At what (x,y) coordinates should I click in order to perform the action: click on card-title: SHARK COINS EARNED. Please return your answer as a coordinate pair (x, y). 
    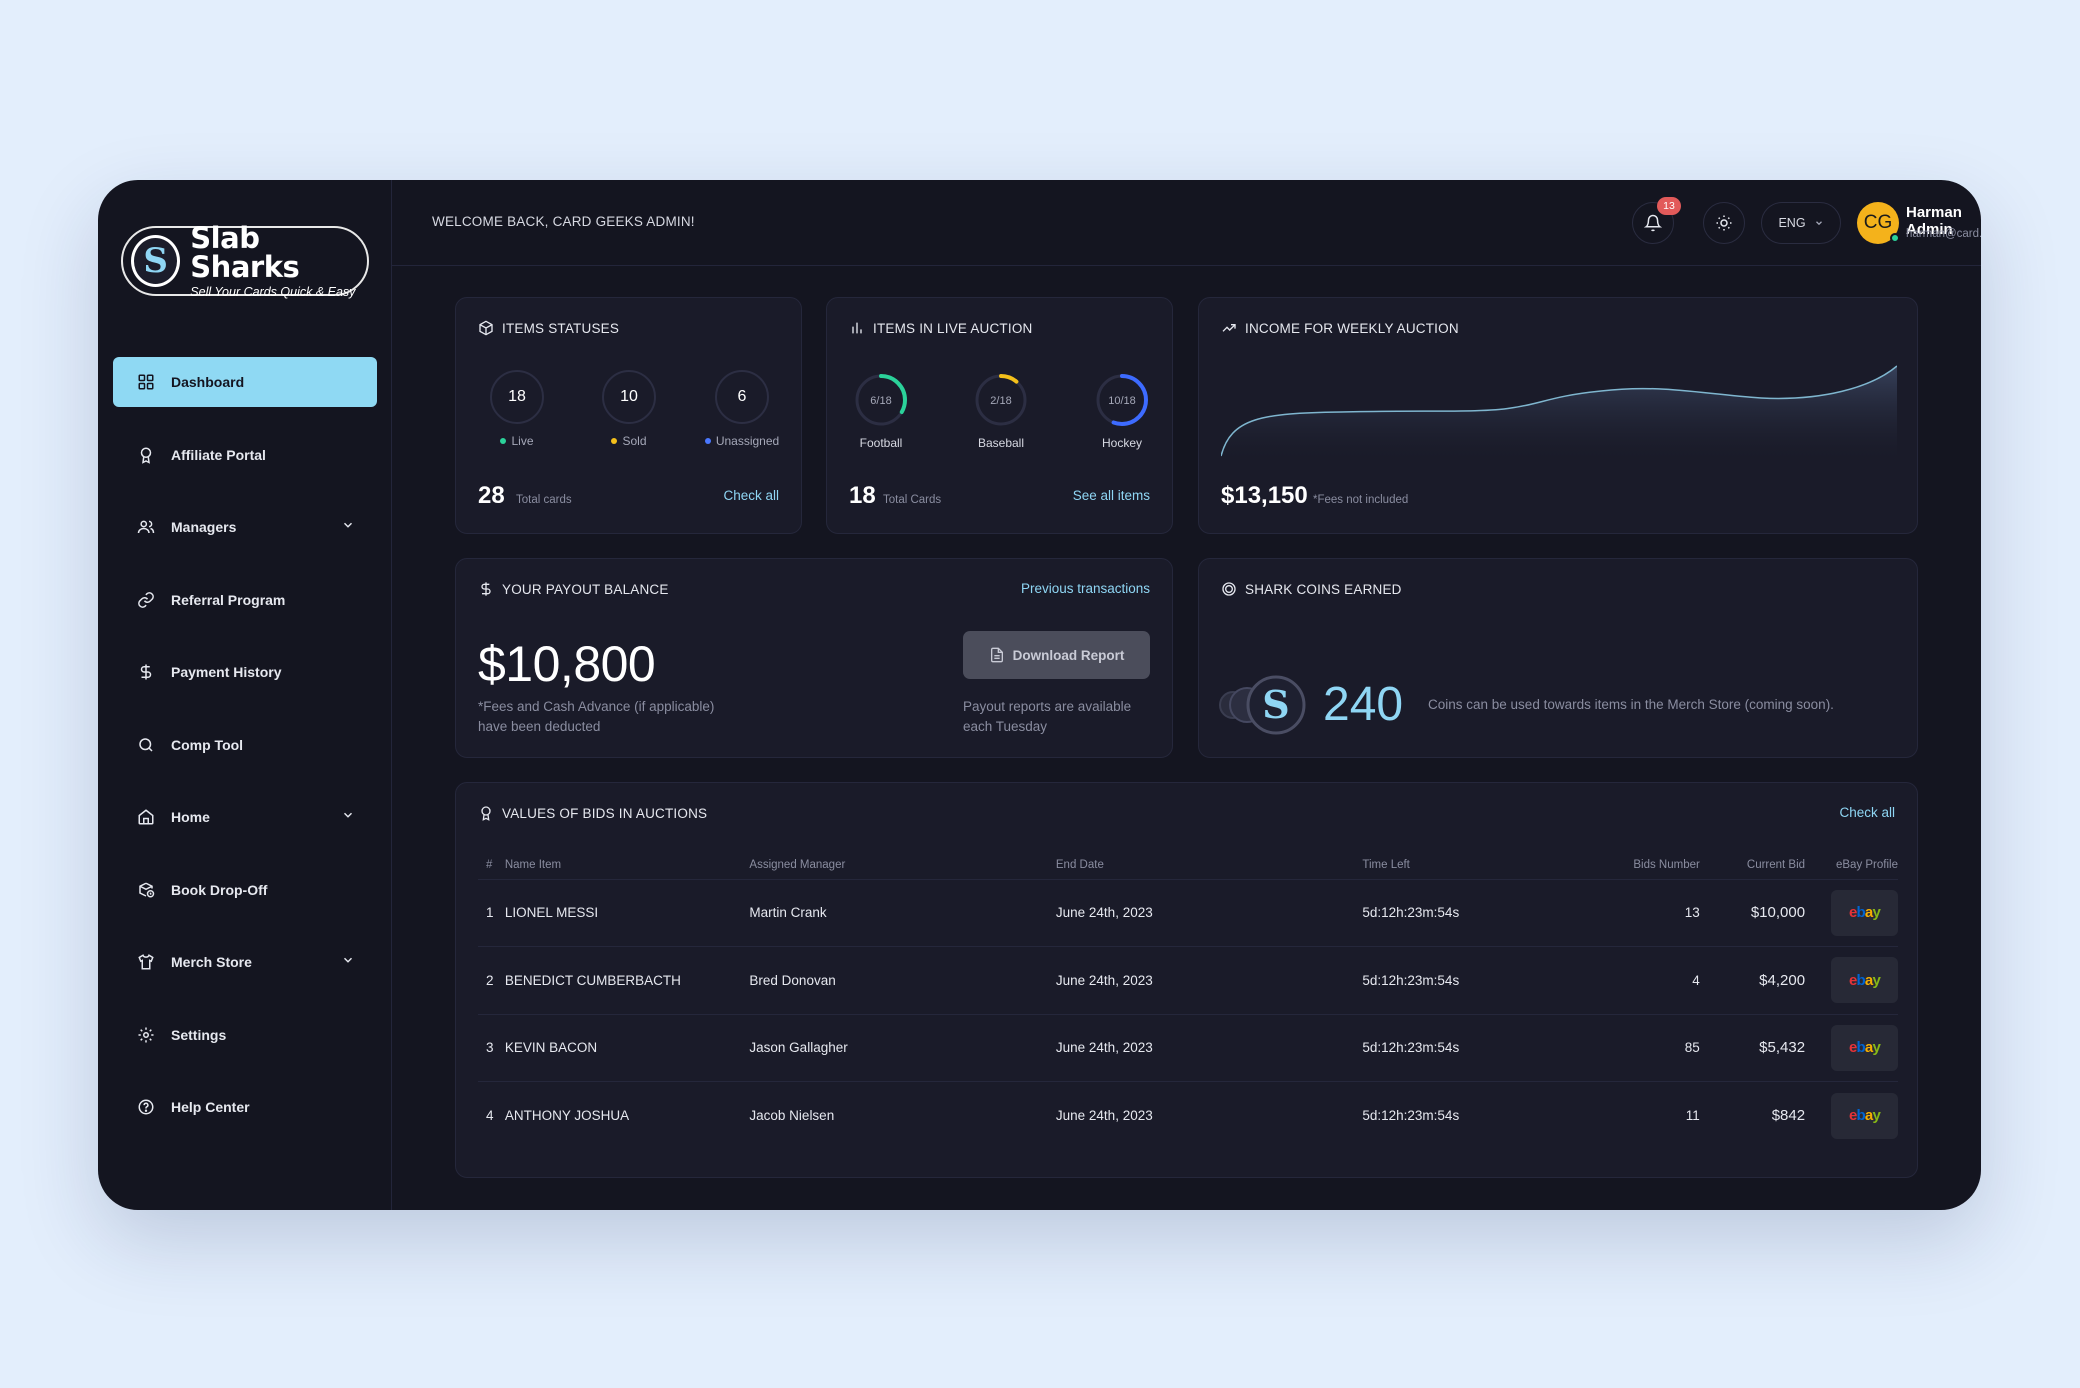
    Looking at the image, I should click on (1323, 589).